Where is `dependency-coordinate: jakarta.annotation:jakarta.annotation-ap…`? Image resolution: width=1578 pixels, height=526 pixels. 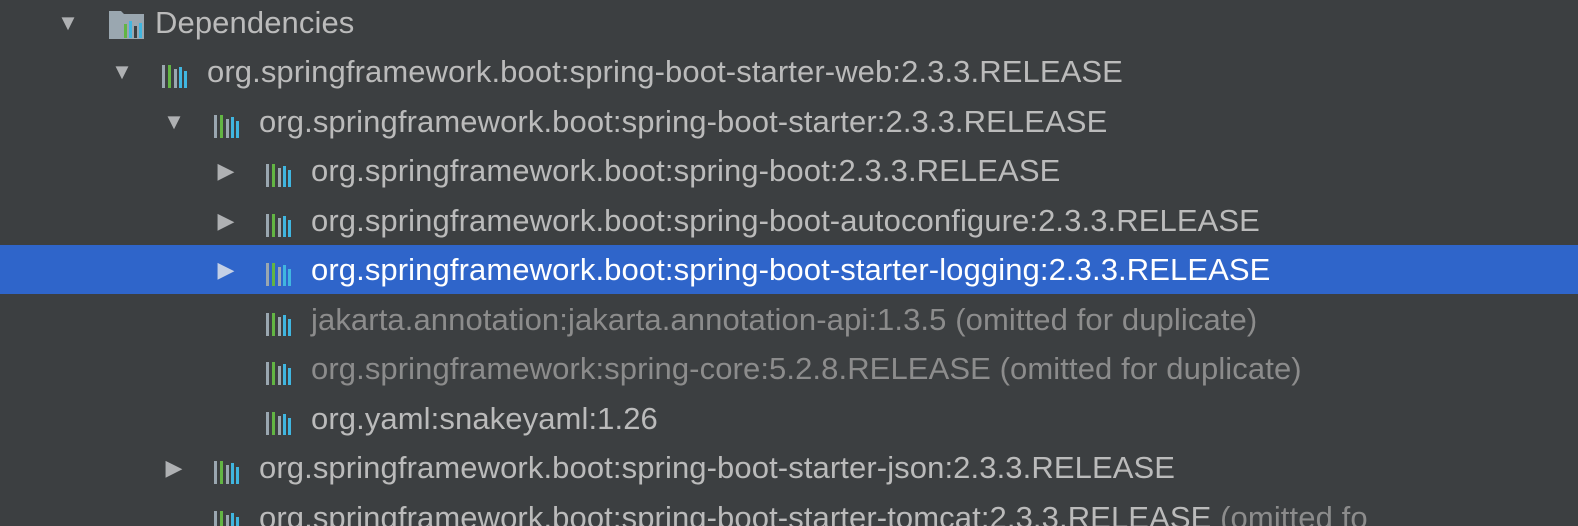
dependency-coordinate: jakarta.annotation:jakarta.annotation-ap… is located at coordinates (629, 319).